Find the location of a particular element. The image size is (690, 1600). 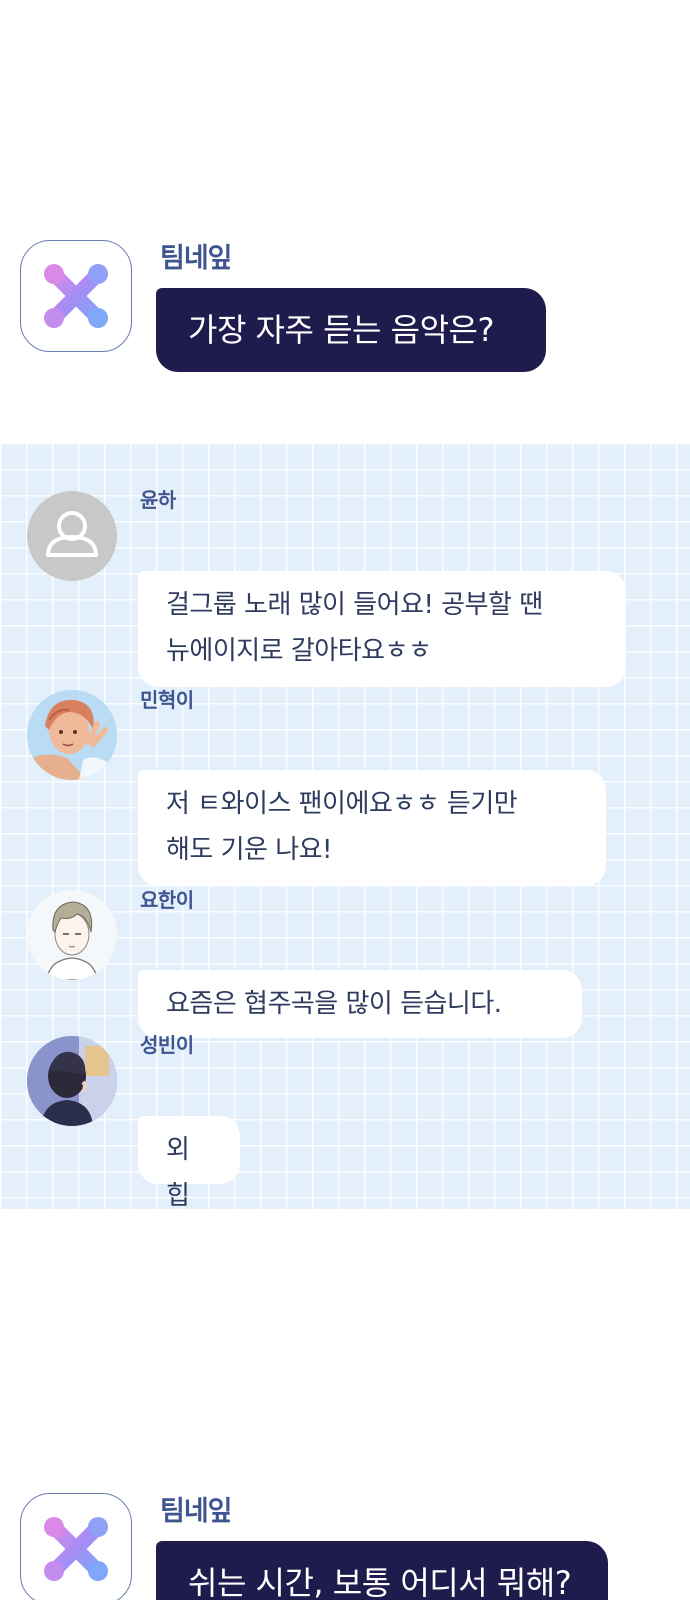

yohan-portrait-icon is located at coordinates (72, 935).